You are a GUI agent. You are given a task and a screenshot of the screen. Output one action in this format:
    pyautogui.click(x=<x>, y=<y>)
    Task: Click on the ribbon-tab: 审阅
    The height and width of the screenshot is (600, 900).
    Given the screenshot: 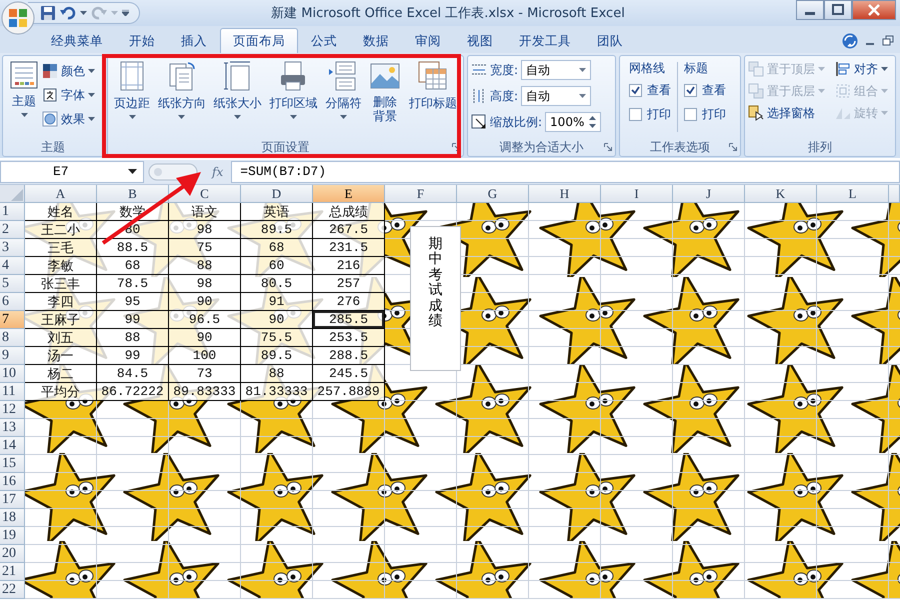 What is the action you would take?
    pyautogui.click(x=428, y=40)
    